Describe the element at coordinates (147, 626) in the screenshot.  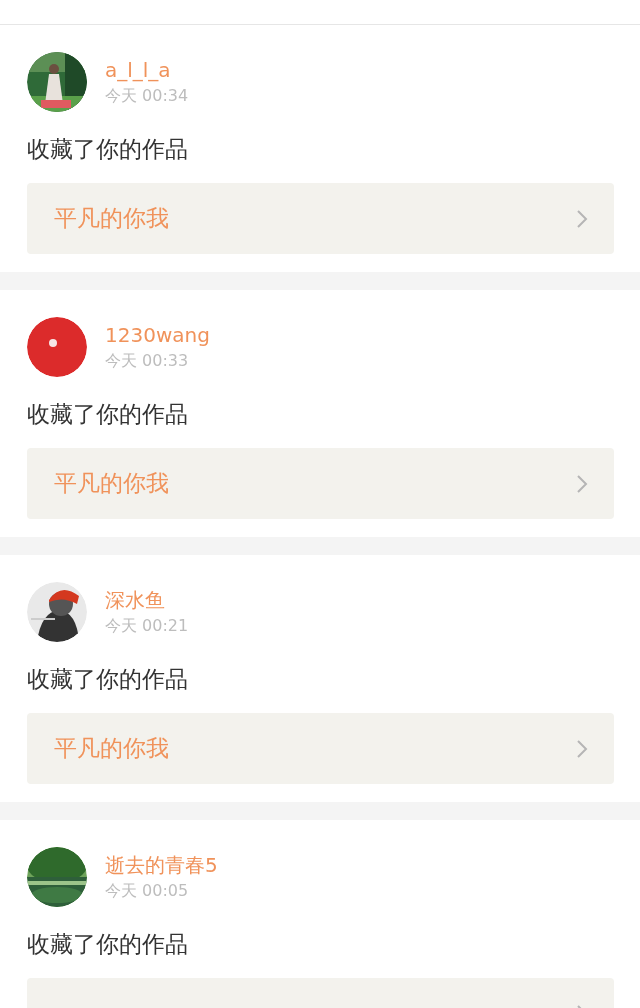
I see `timestamp: 今天 00:21` at that location.